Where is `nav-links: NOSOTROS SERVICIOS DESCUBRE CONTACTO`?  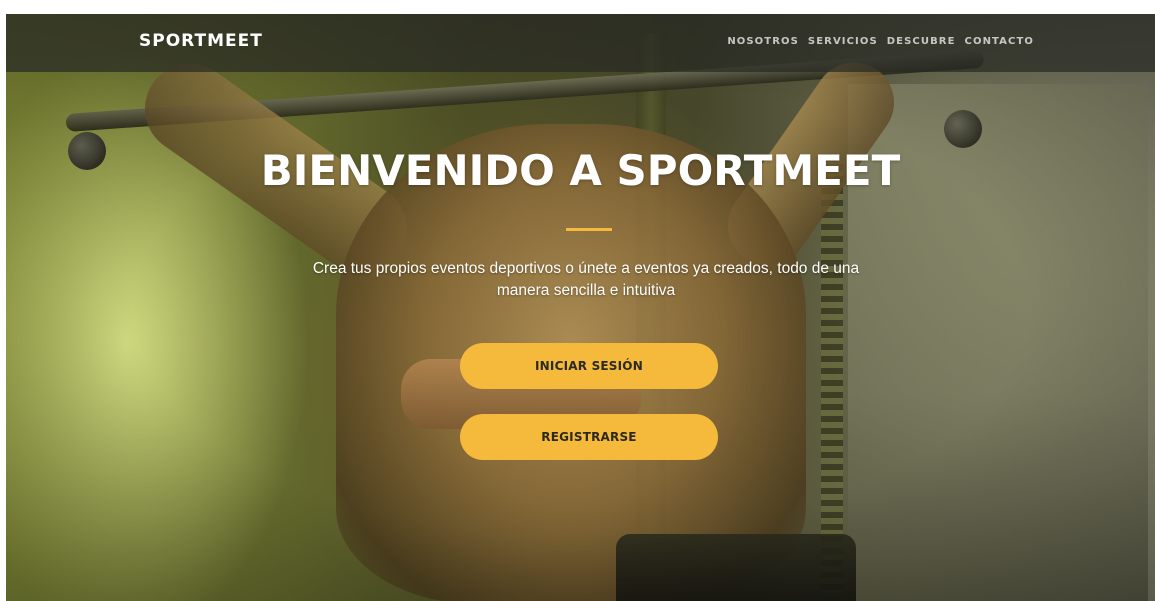 nav-links: NOSOTROS SERVICIOS DESCUBRE CONTACTO is located at coordinates (880, 41).